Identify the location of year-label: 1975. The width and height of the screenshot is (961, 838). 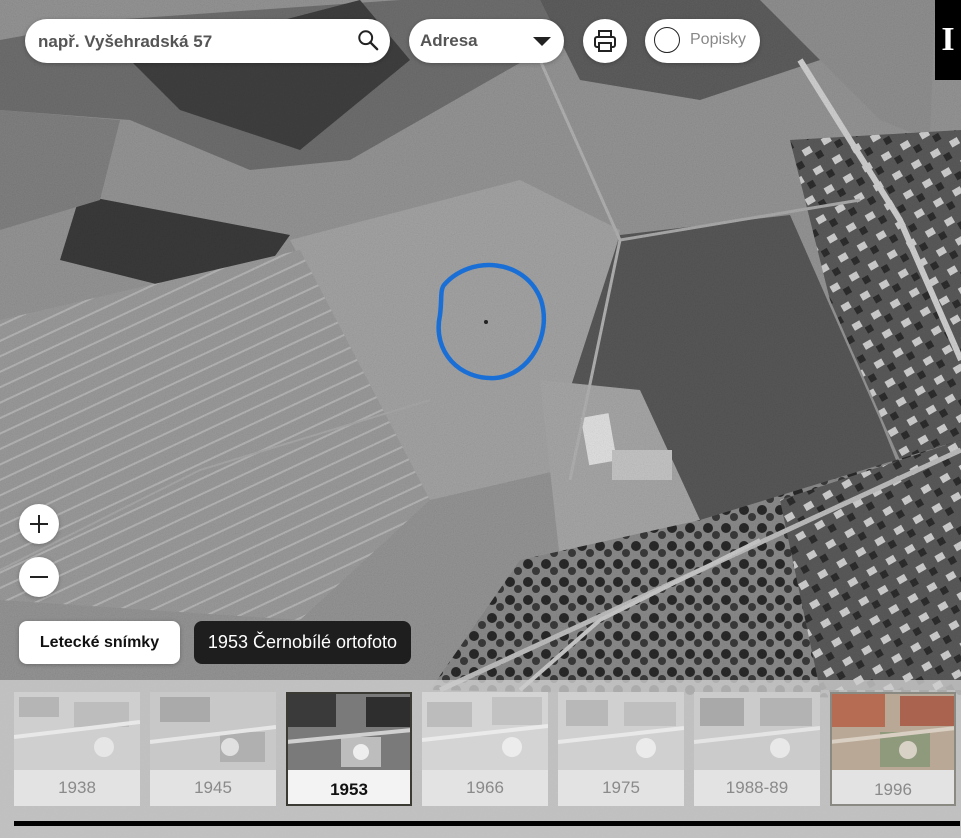
(621, 787).